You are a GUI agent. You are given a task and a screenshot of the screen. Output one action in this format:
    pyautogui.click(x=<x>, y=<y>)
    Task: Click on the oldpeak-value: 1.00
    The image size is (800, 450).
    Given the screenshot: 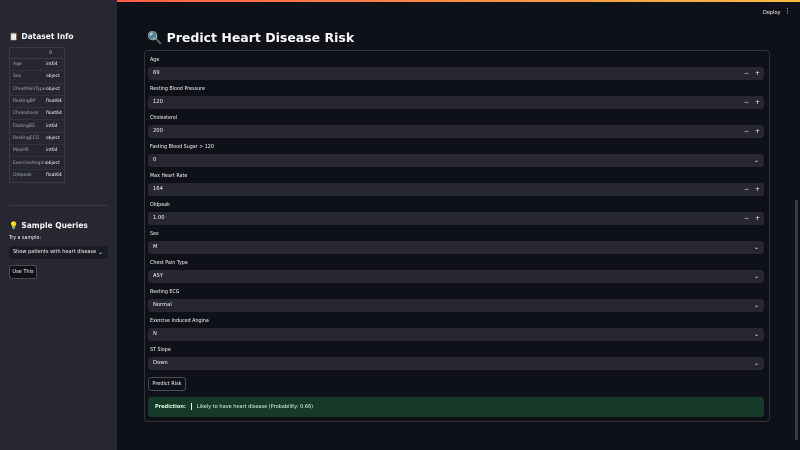 What is the action you would take?
    pyautogui.click(x=159, y=218)
    